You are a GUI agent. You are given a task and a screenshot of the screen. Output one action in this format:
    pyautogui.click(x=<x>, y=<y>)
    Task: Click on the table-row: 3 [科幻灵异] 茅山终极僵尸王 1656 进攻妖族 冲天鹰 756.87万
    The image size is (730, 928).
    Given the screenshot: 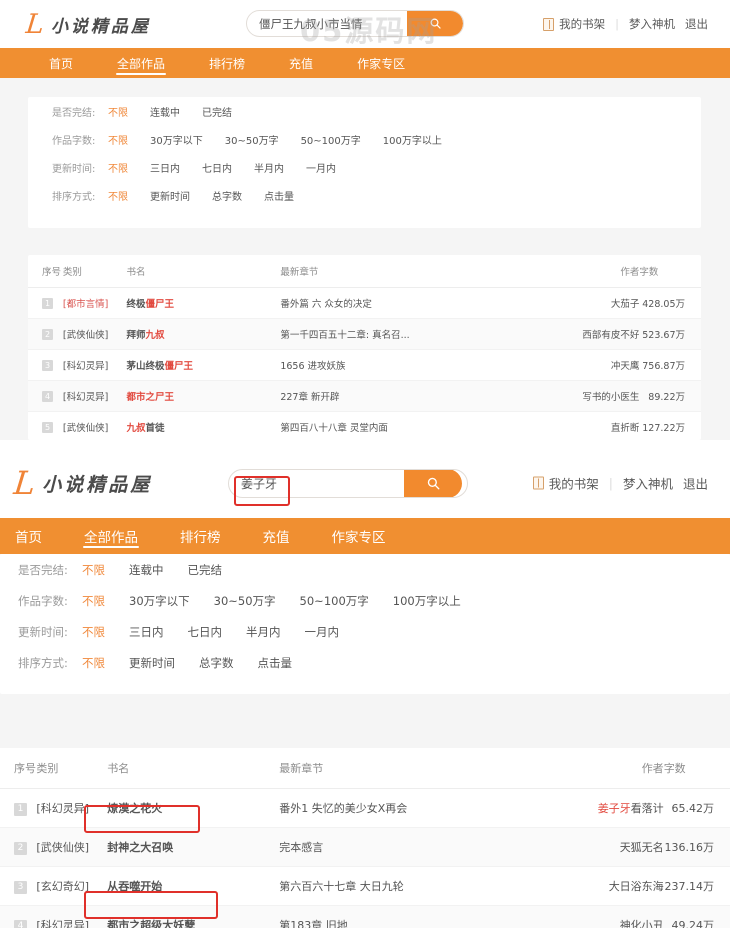 What is the action you would take?
    pyautogui.click(x=364, y=365)
    